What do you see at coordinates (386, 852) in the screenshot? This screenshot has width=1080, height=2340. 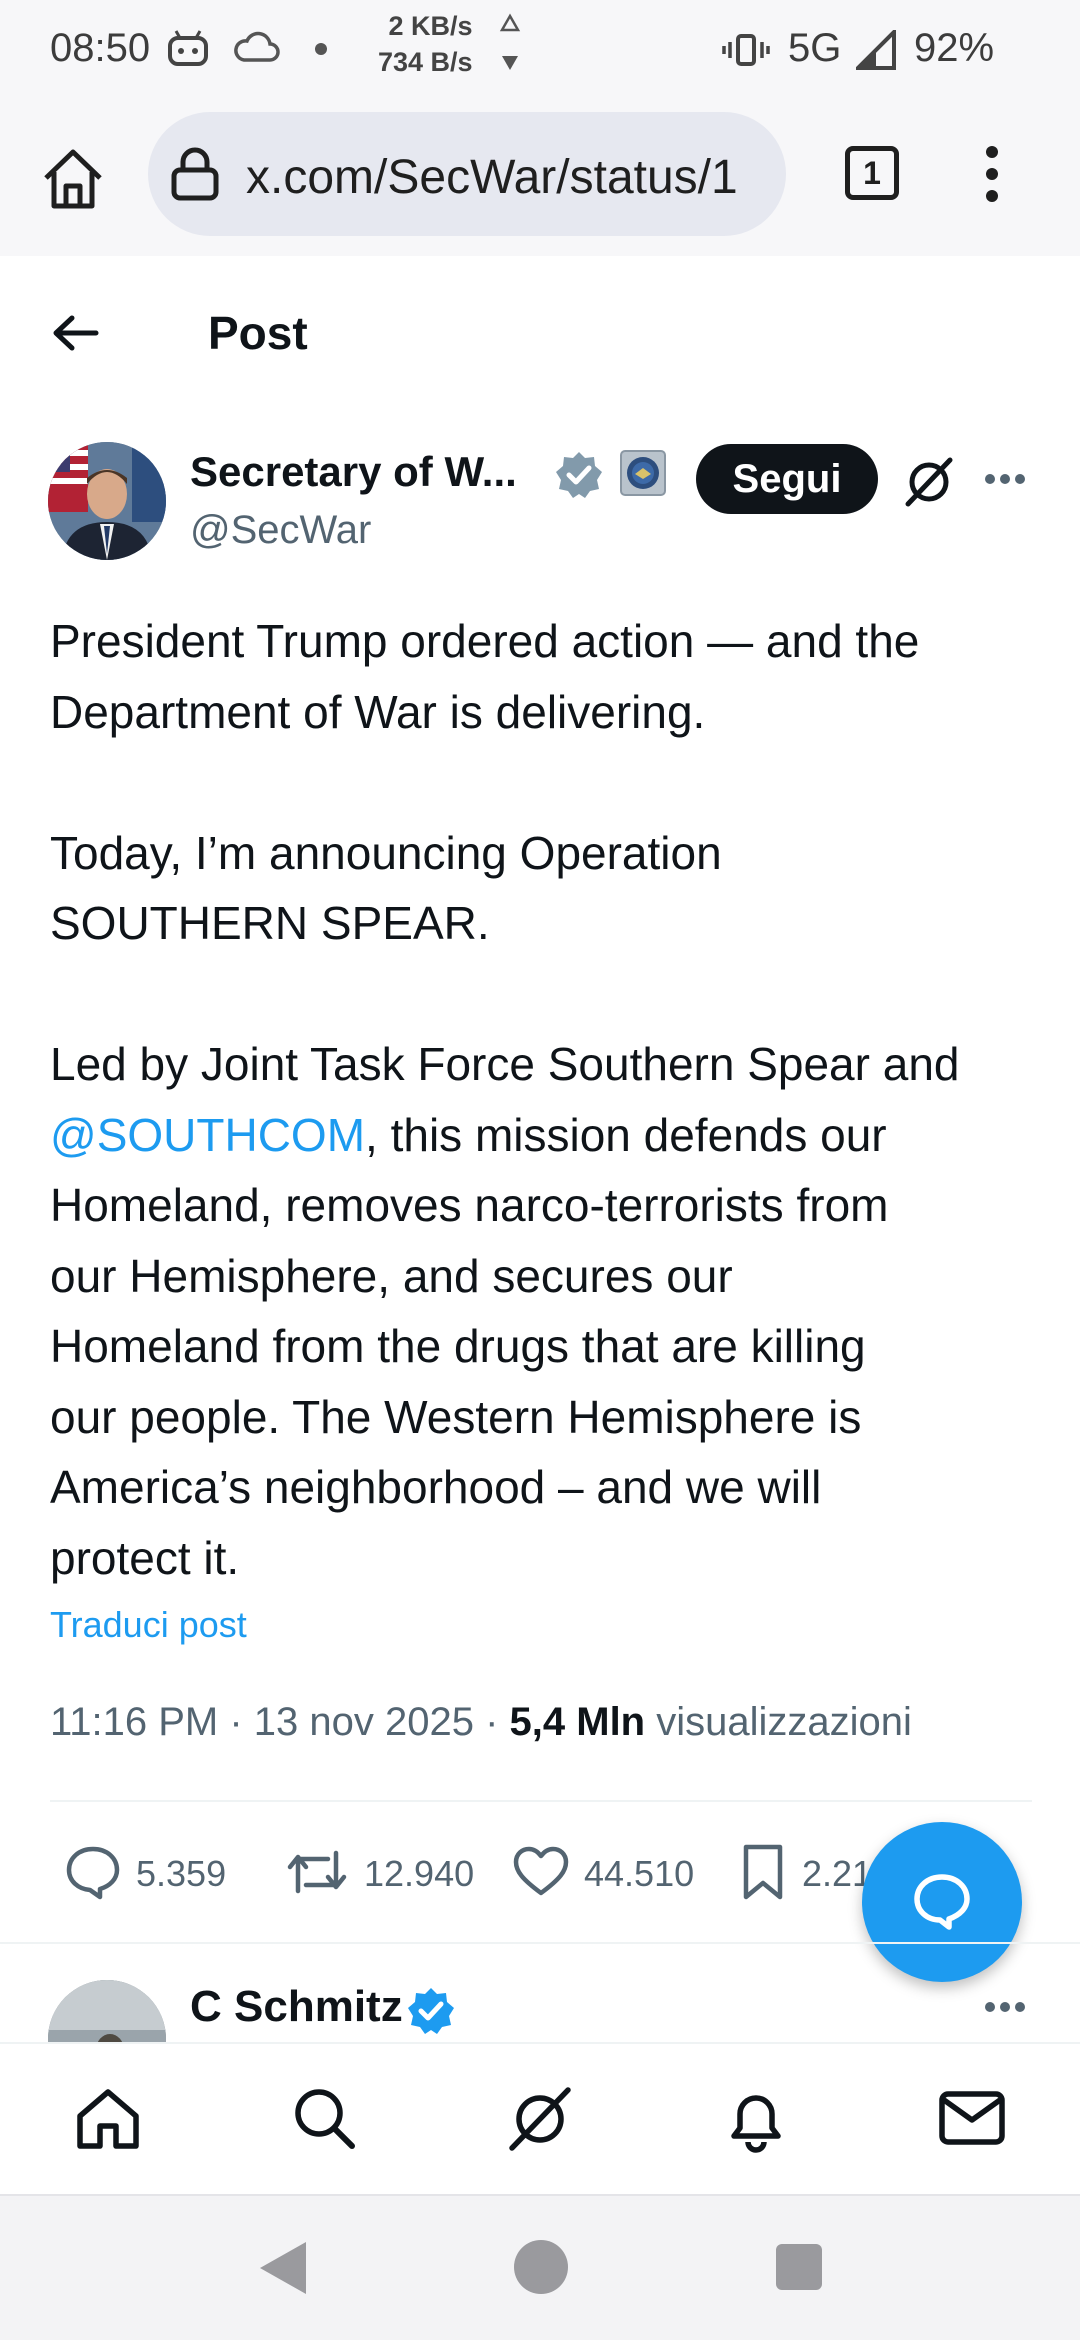 I see `tweet-line: Today, I’m announcing Operation` at bounding box center [386, 852].